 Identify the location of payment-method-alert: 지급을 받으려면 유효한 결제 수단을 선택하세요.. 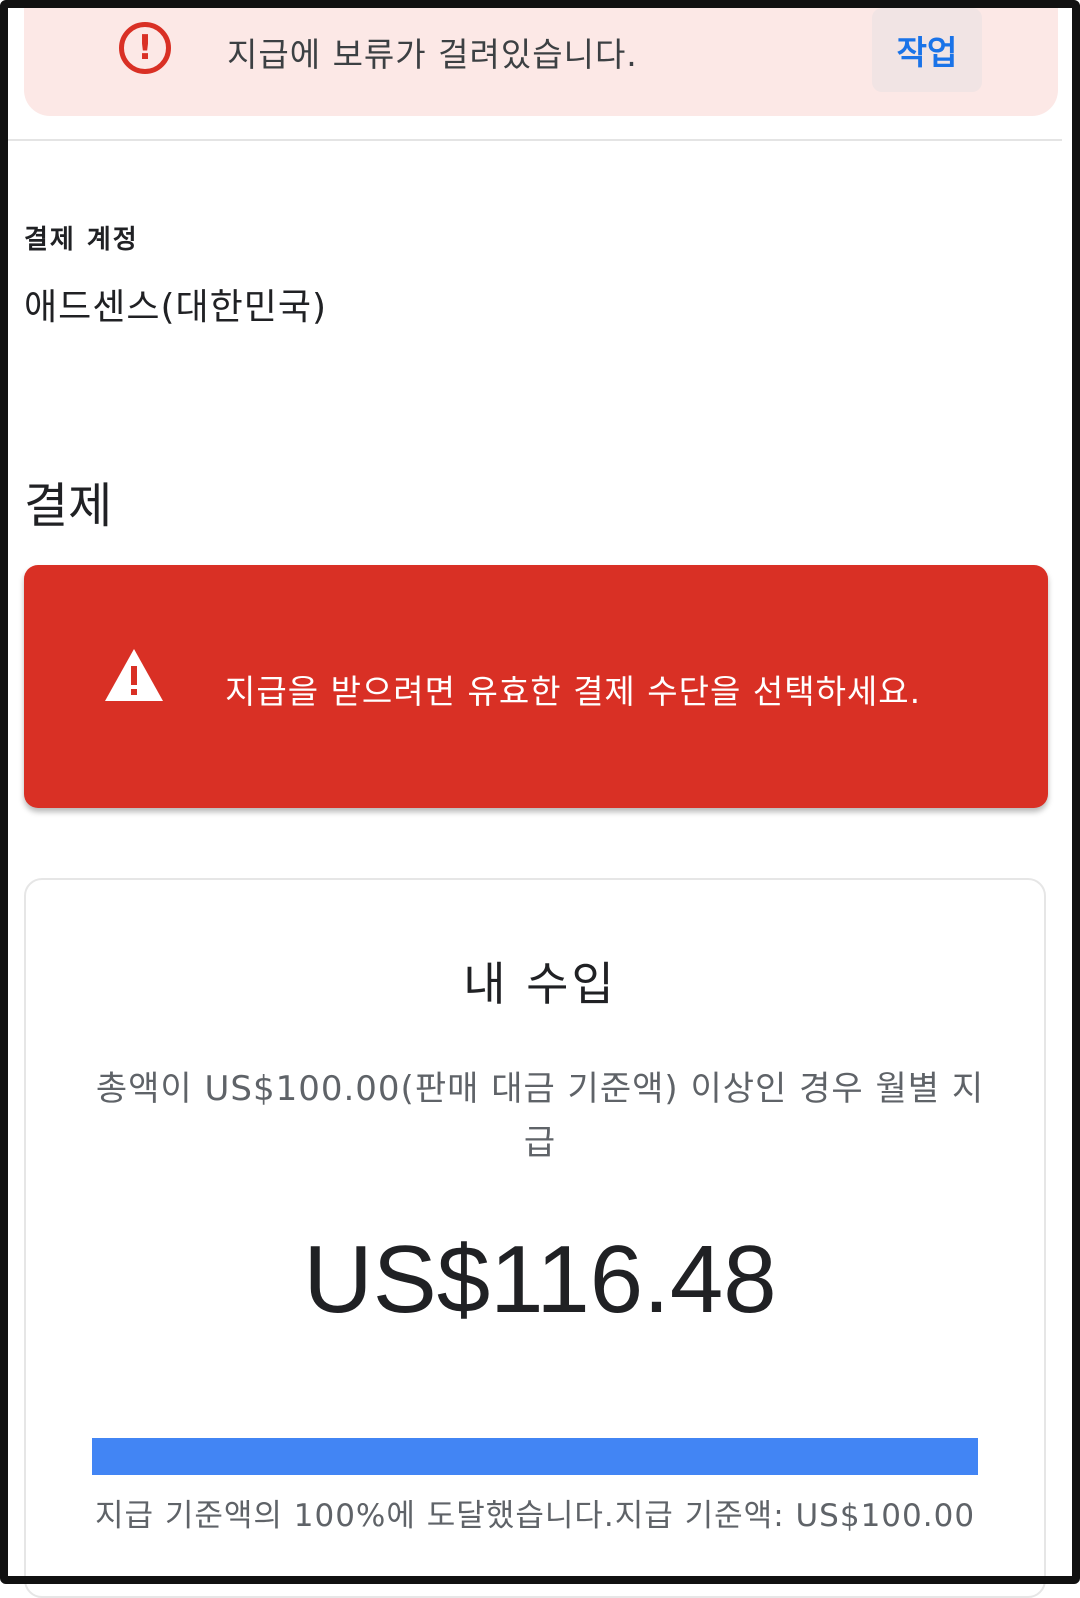
(536, 686).